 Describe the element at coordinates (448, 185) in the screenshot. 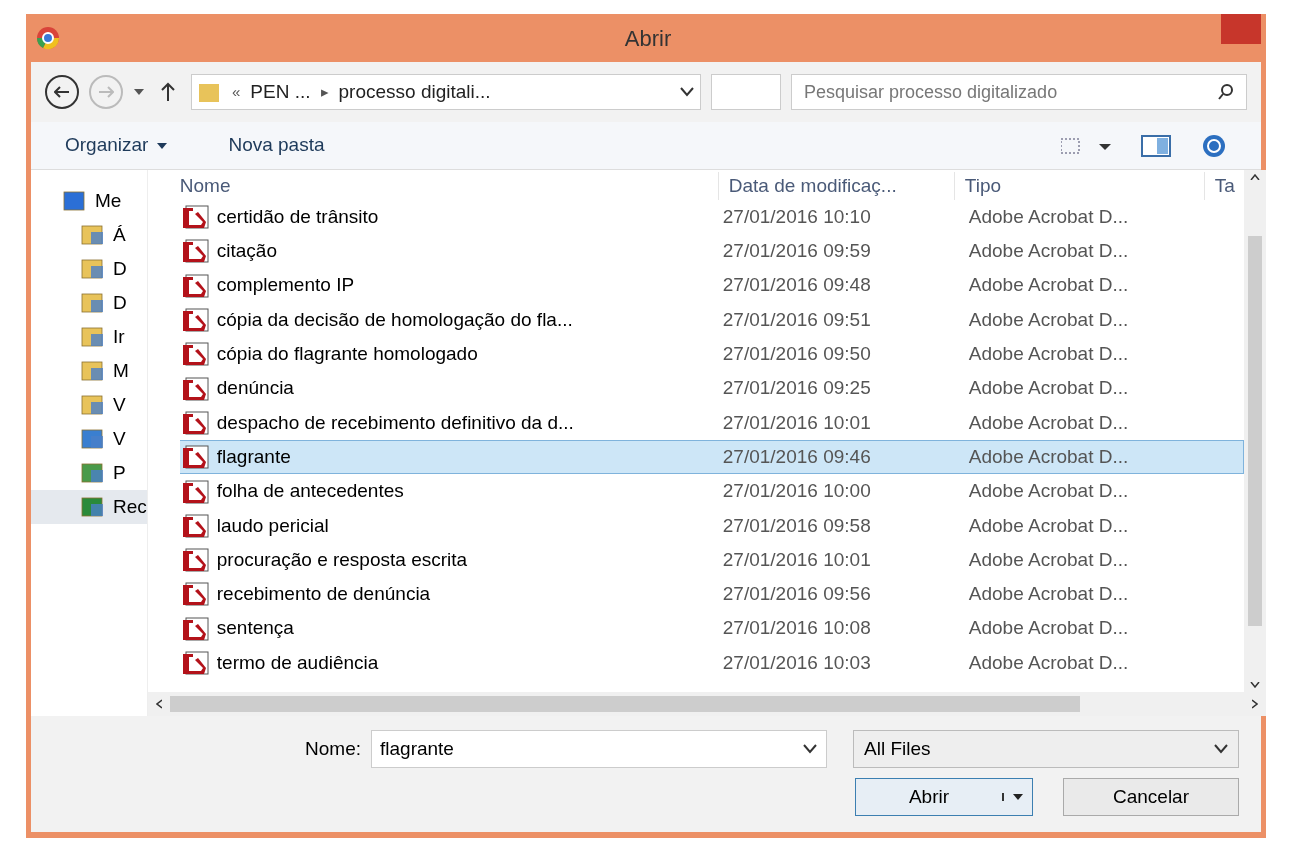

I see `column-header: Nome` at that location.